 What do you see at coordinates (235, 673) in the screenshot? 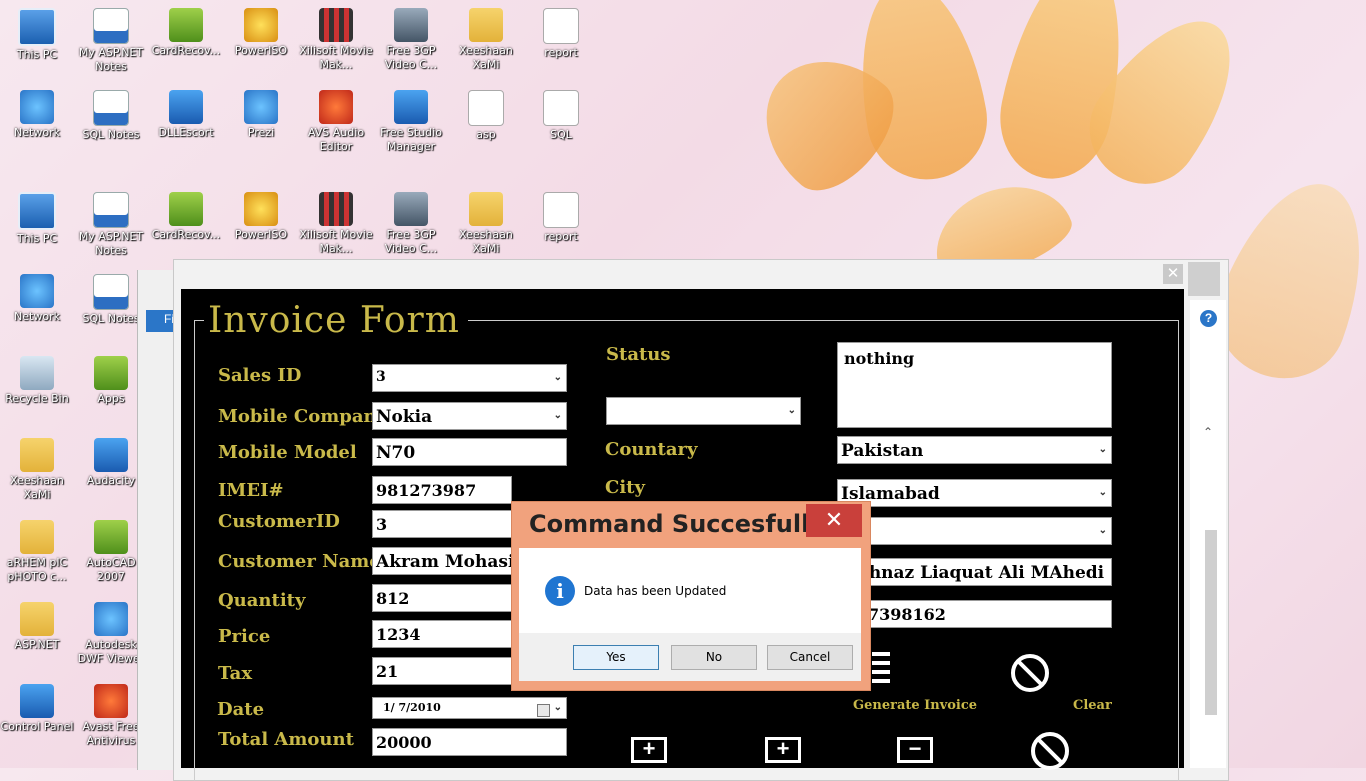
I see `label-tax: Tax` at bounding box center [235, 673].